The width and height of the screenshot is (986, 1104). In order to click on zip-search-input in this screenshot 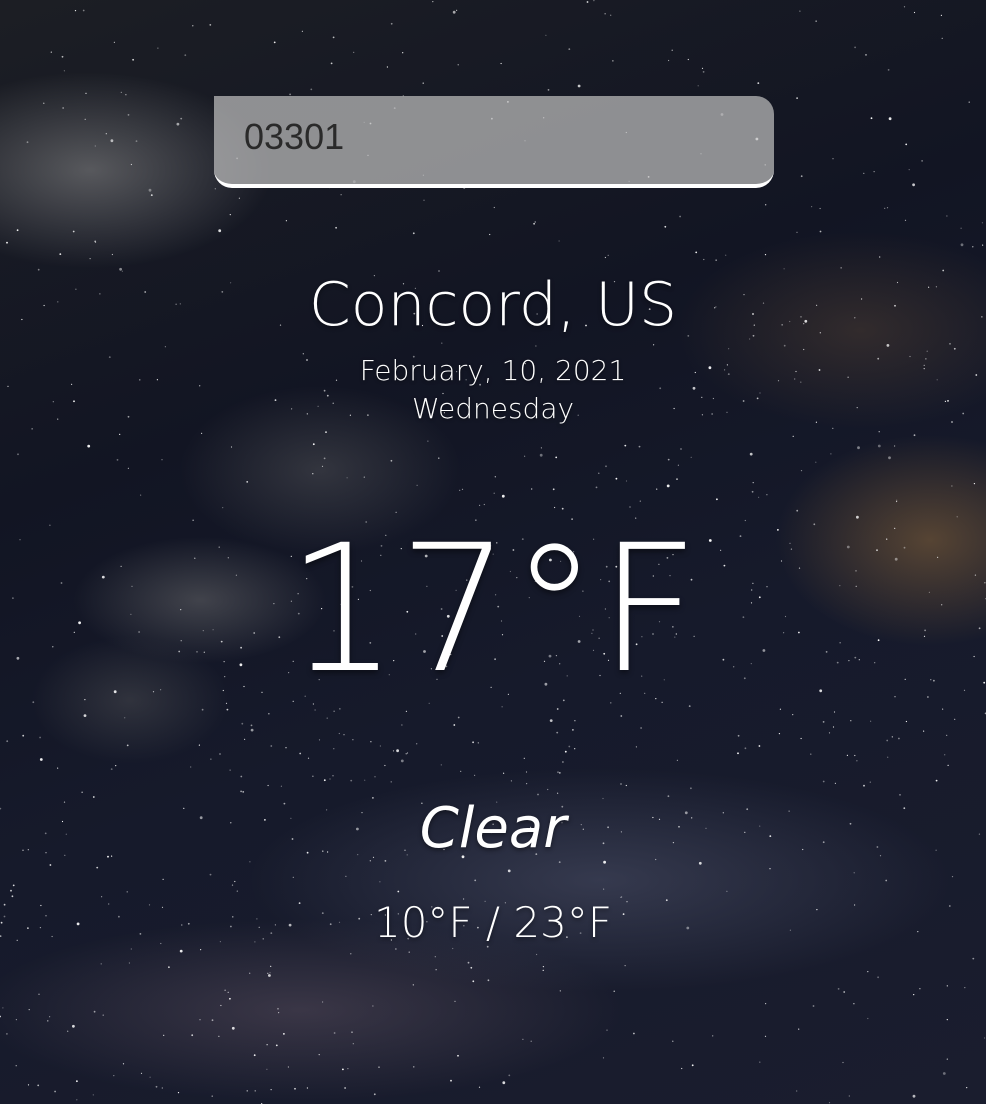, I will do `click(494, 142)`.